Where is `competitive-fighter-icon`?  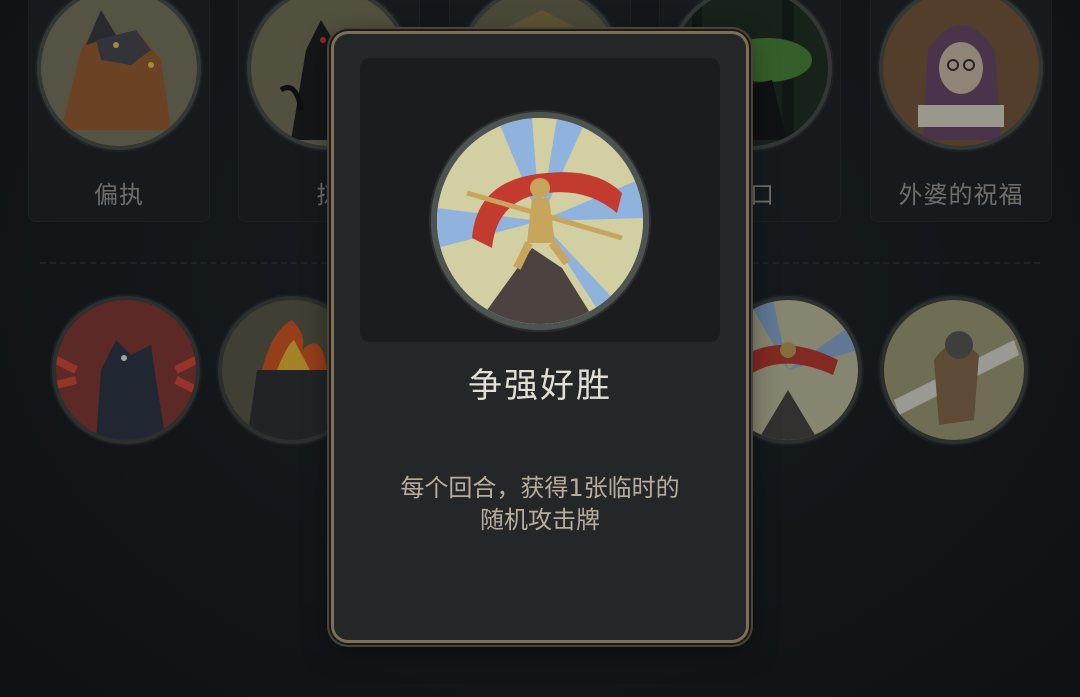
competitive-fighter-icon is located at coordinates (540, 221).